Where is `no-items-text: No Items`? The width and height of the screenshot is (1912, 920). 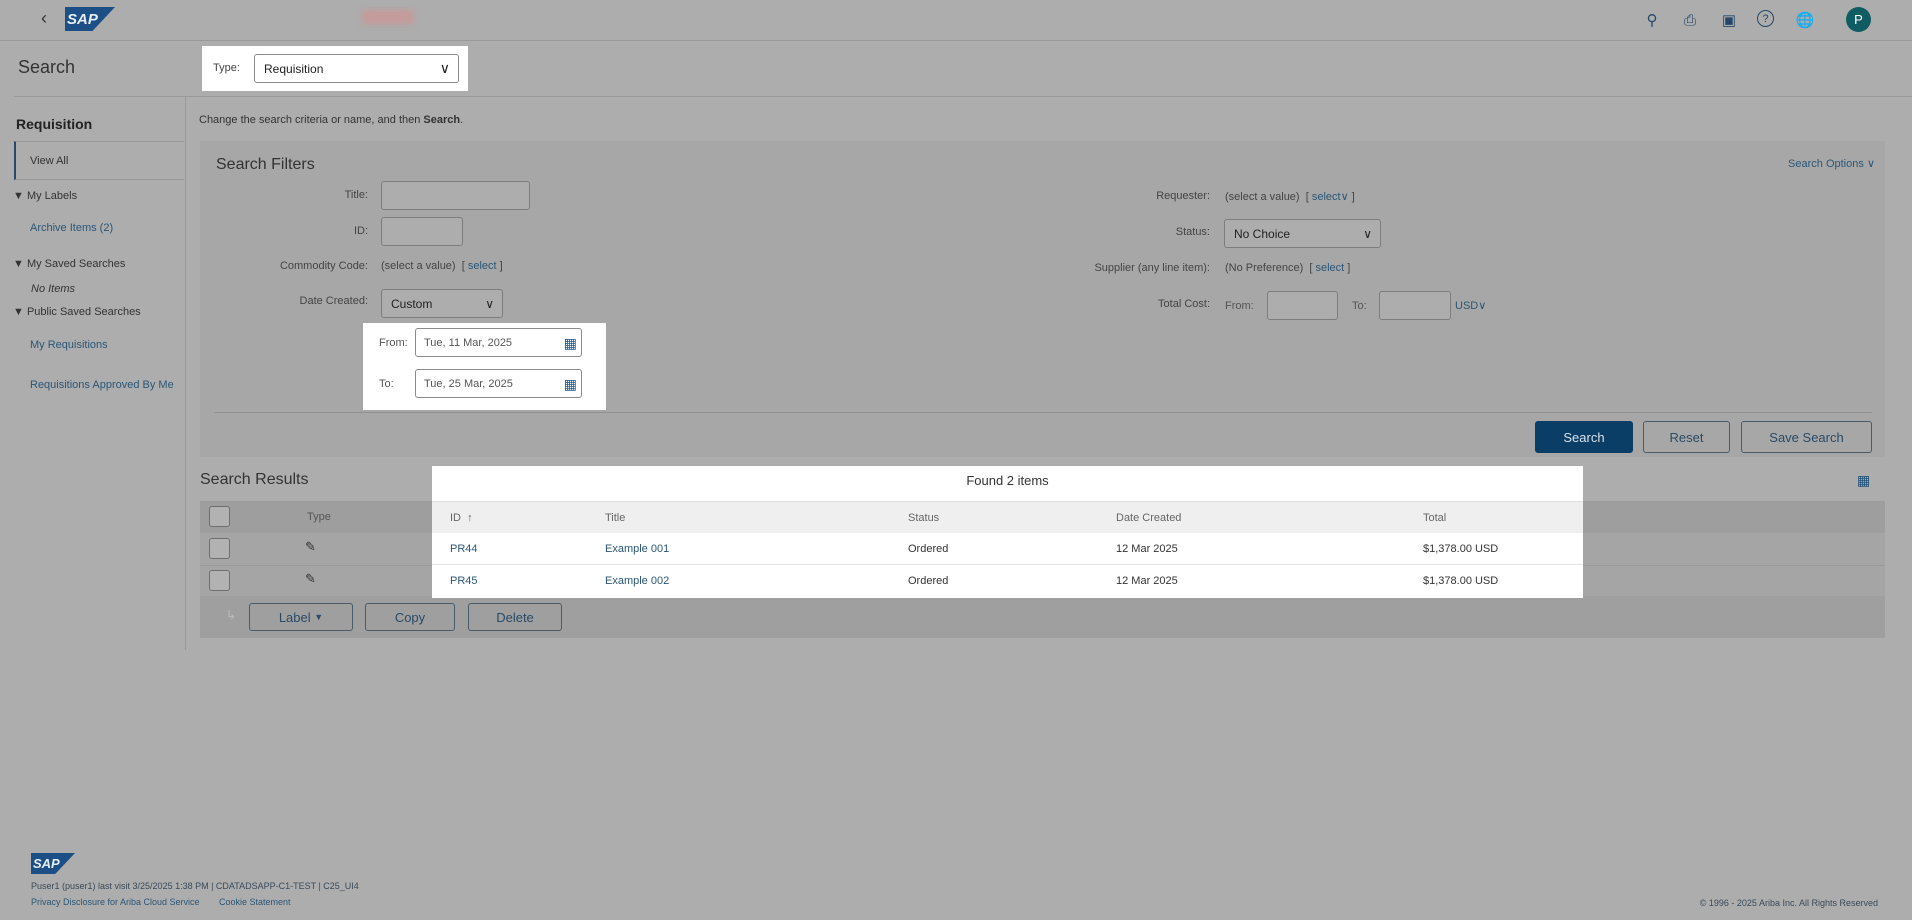 no-items-text: No Items is located at coordinates (53, 289).